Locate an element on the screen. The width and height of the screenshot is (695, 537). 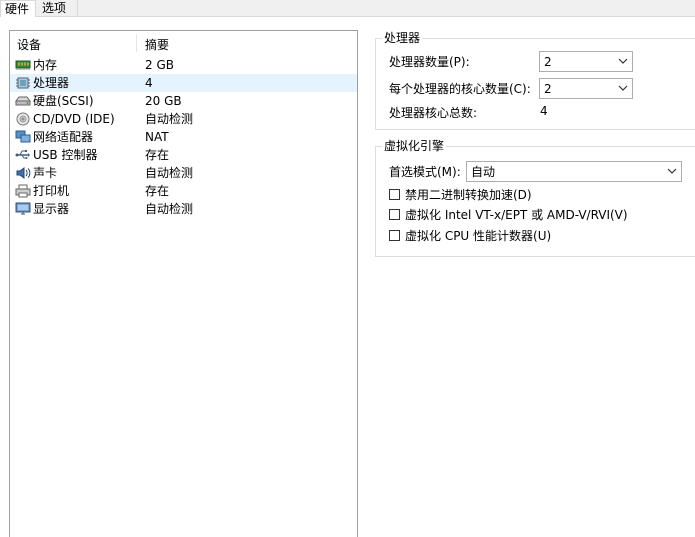
device-name: 内存 is located at coordinates (45, 65).